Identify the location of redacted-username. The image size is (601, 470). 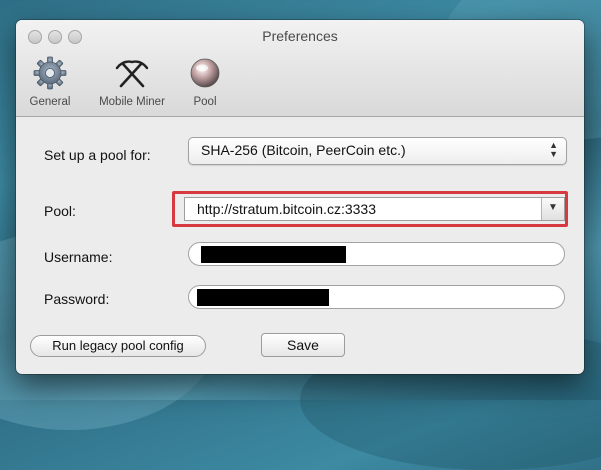
(273, 254).